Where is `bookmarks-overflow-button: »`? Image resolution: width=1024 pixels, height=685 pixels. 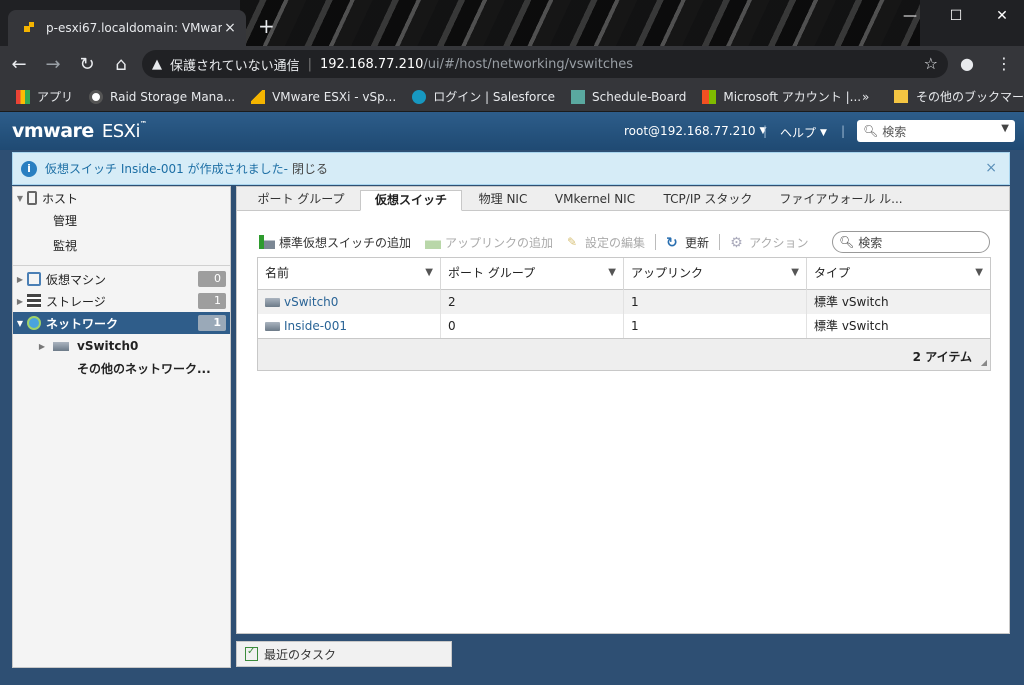
bookmarks-overflow-button: » is located at coordinates (865, 97).